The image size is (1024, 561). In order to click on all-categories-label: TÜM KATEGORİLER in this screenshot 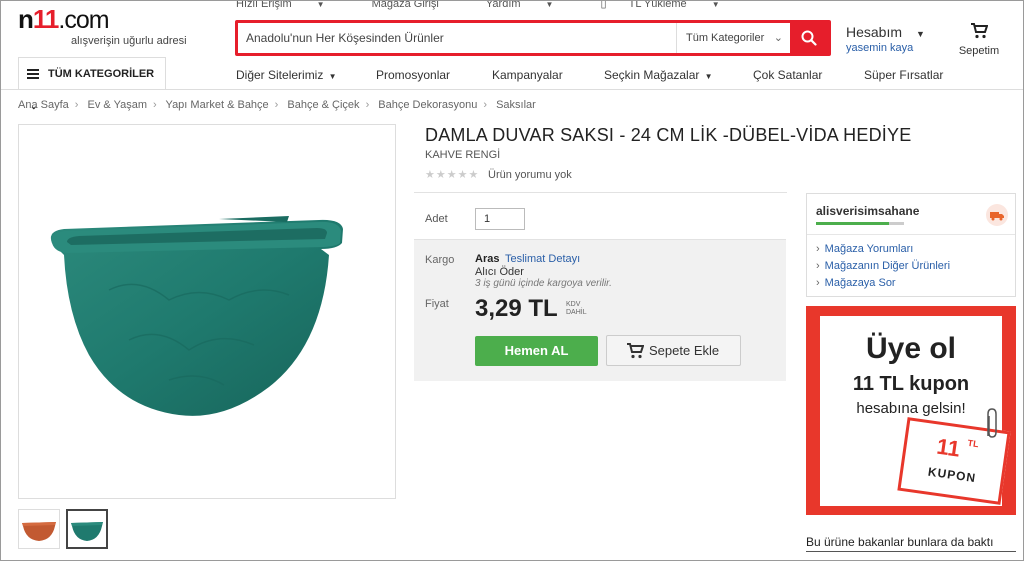, I will do `click(101, 74)`.